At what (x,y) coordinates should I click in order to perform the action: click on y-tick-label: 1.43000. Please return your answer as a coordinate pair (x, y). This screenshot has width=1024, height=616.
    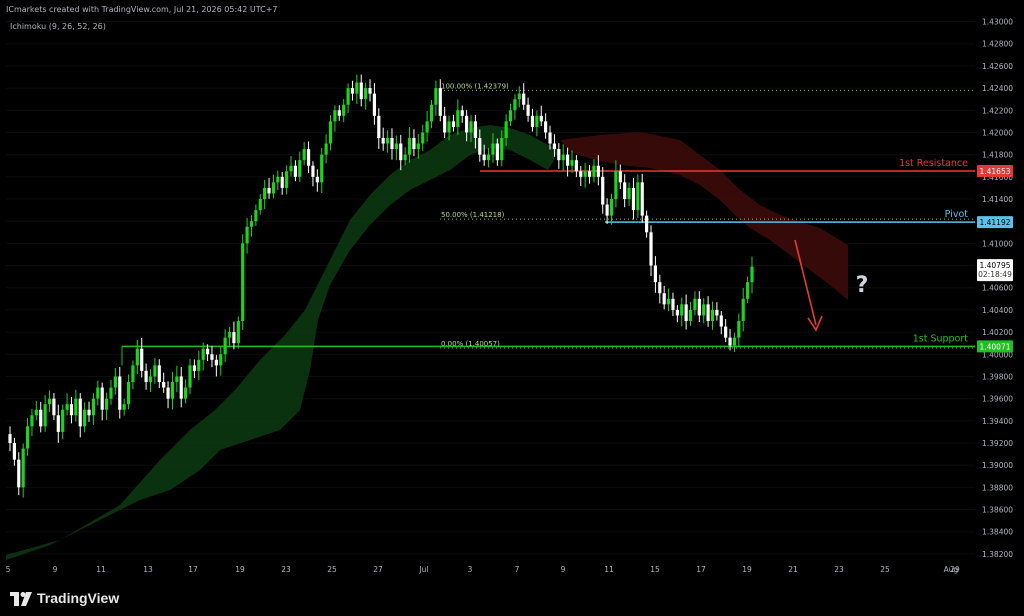
    Looking at the image, I should click on (997, 22).